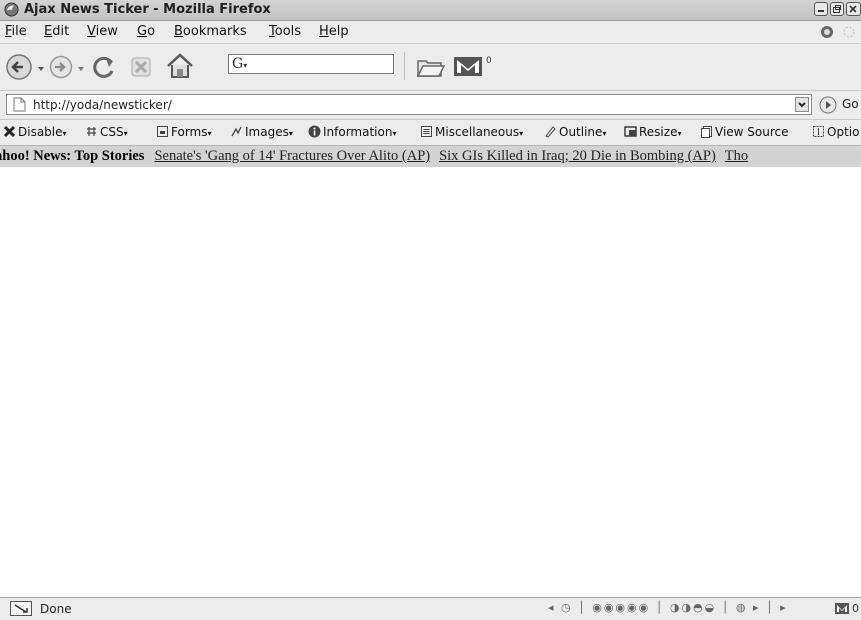  What do you see at coordinates (843, 132) in the screenshot?
I see `options-label: Optio` at bounding box center [843, 132].